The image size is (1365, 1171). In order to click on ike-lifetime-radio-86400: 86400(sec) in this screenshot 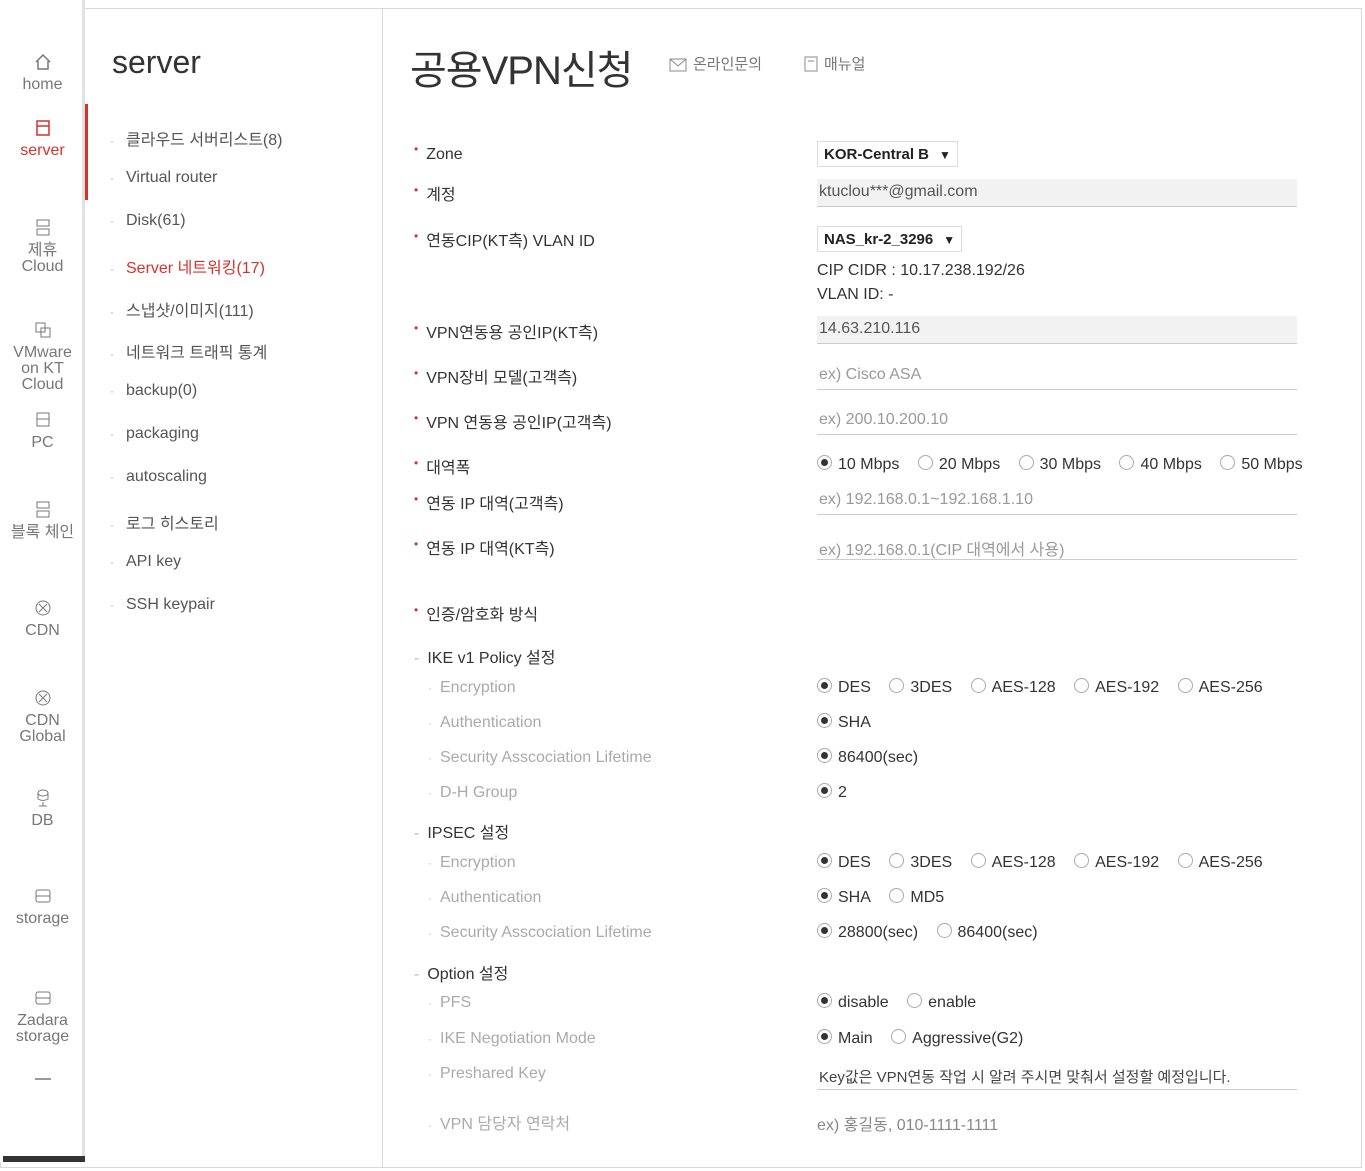, I will do `click(867, 757)`.